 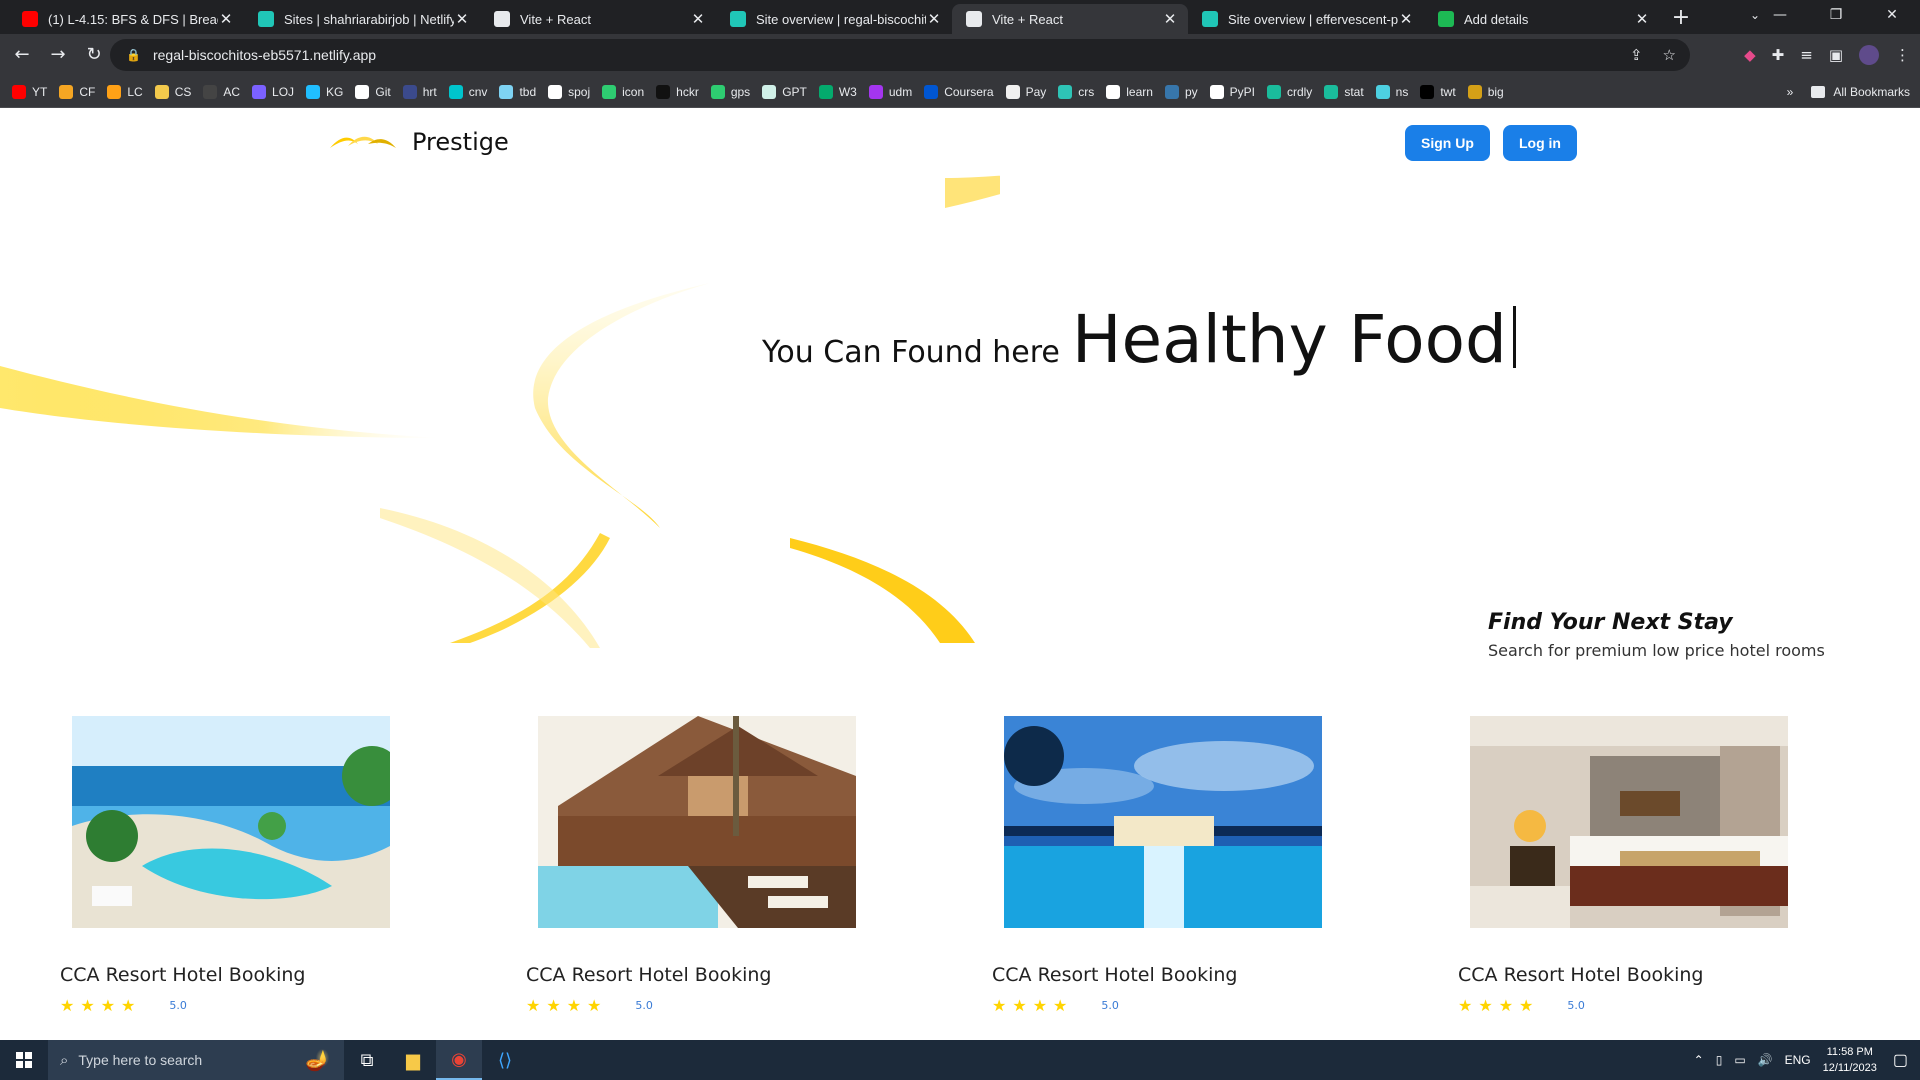 I want to click on extension-icon: ◆, so click(x=1750, y=55).